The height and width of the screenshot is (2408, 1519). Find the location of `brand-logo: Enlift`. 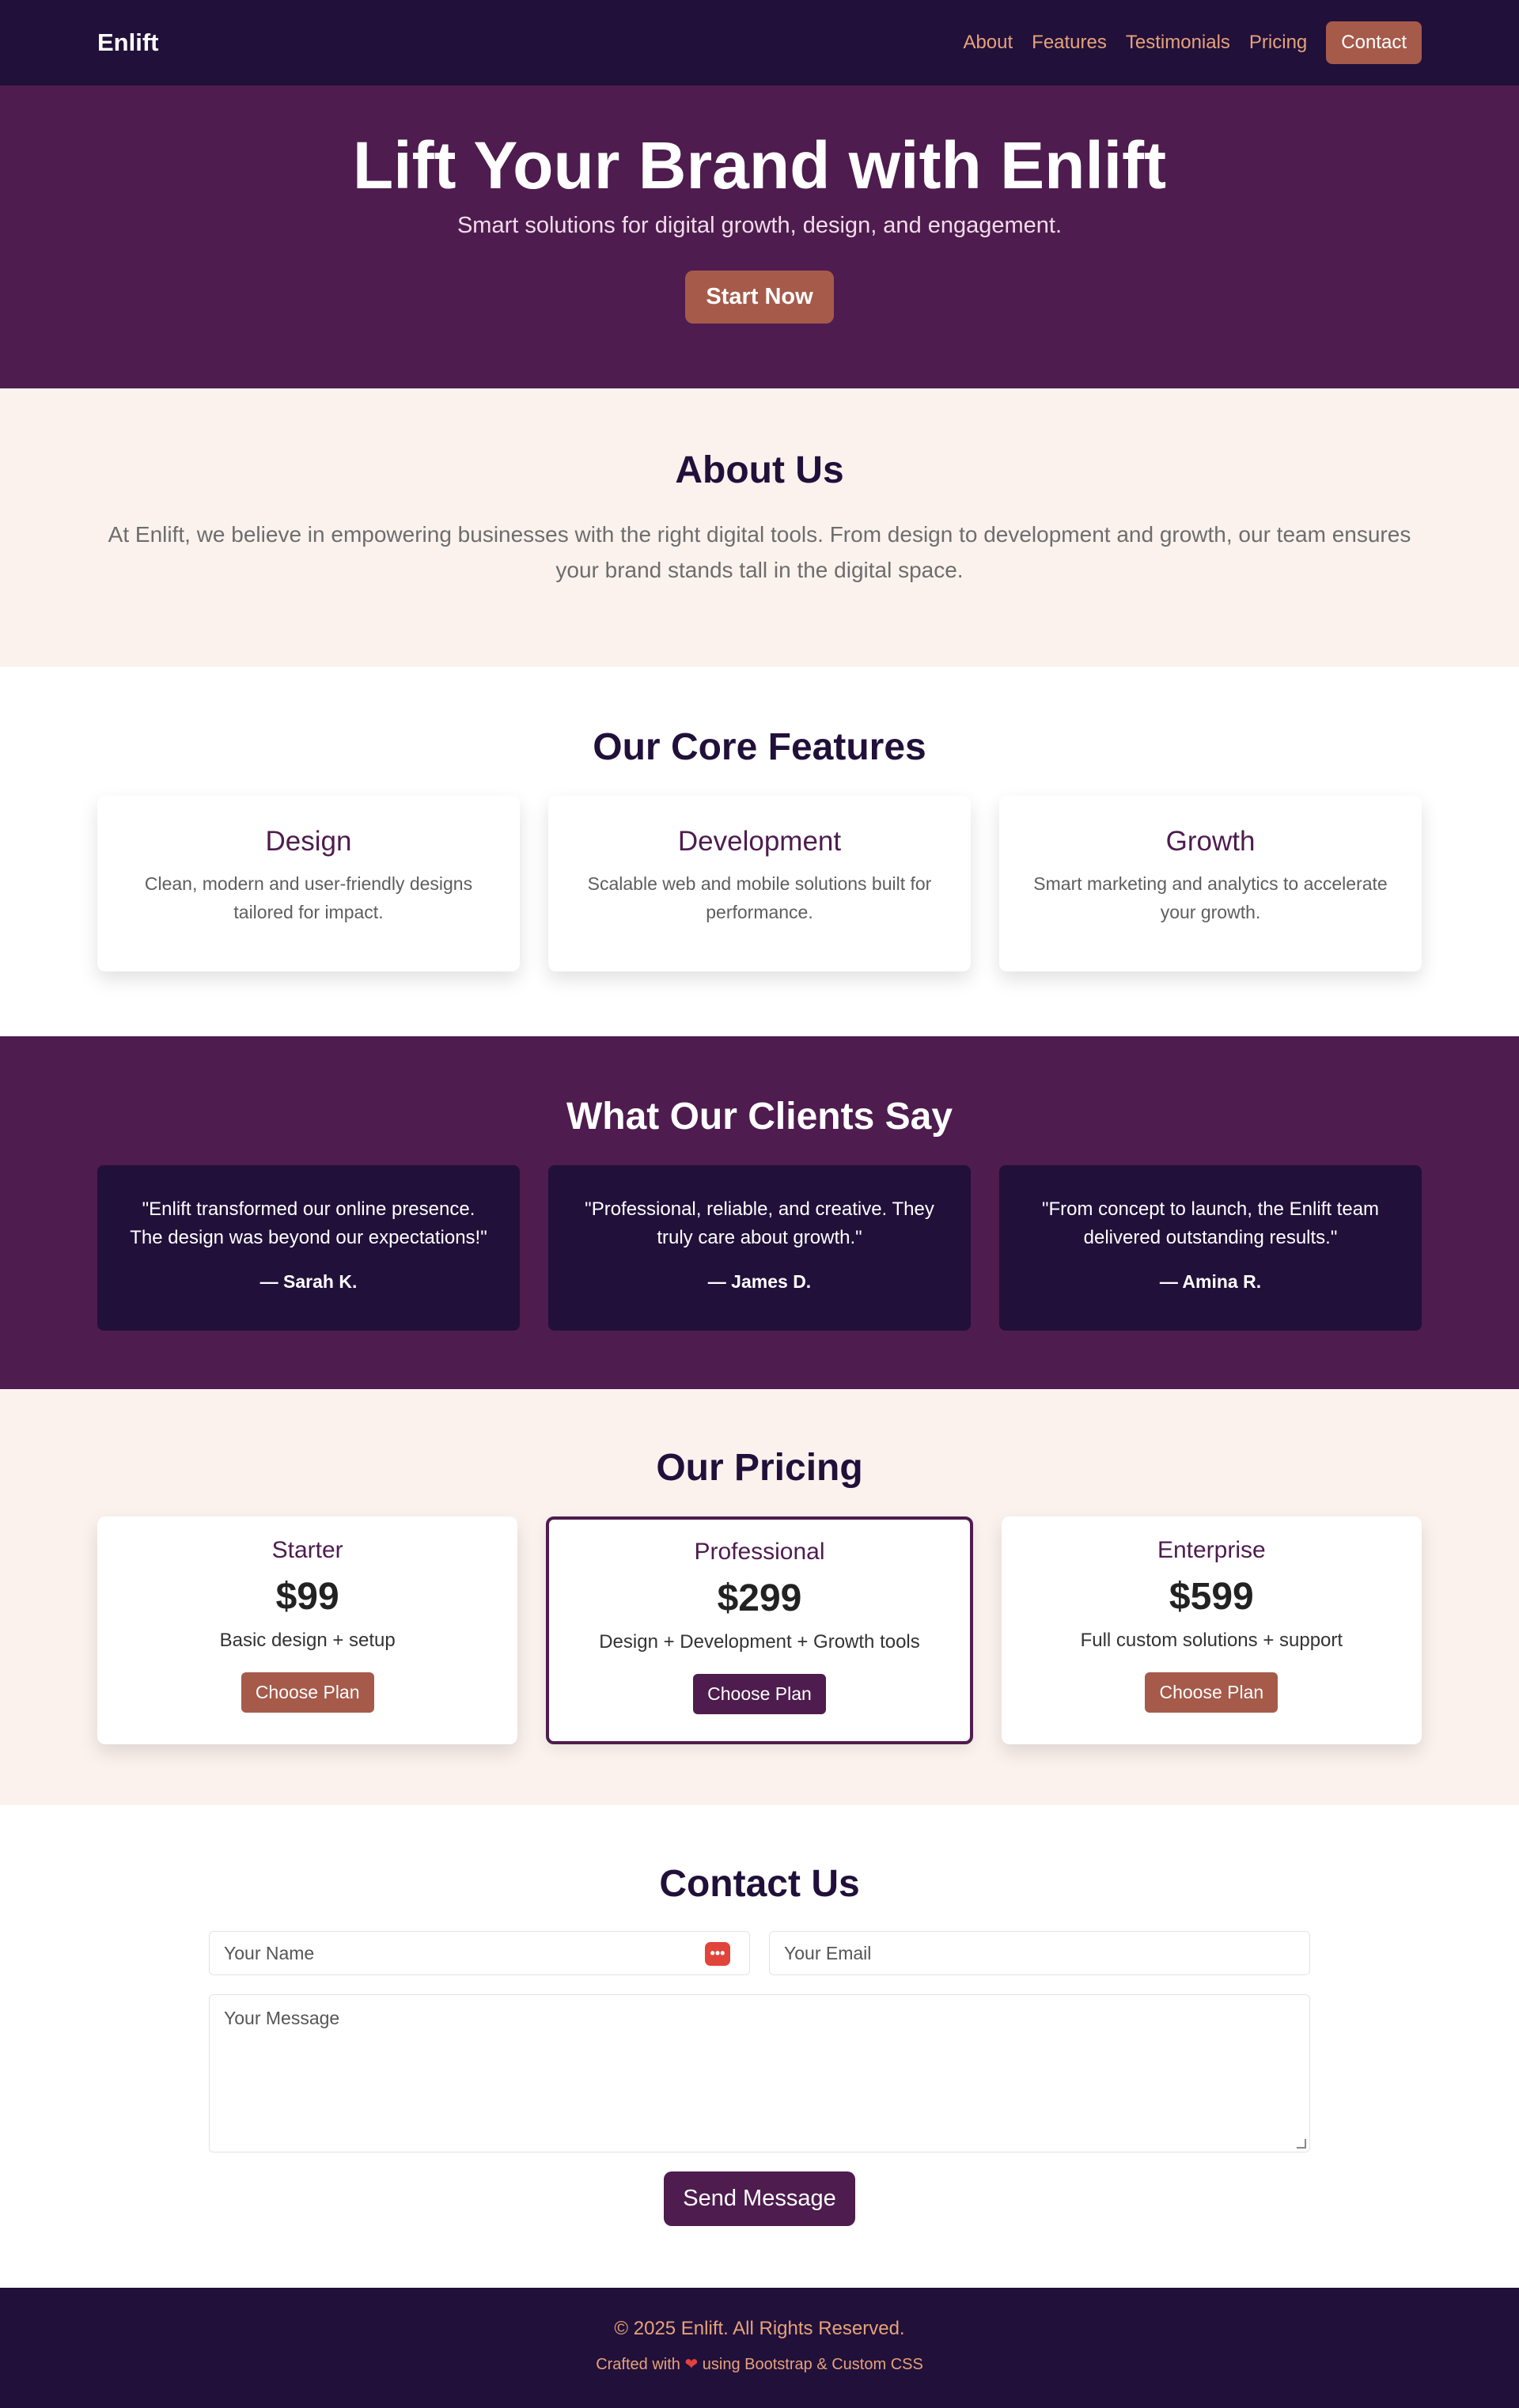

brand-logo: Enlift is located at coordinates (128, 42).